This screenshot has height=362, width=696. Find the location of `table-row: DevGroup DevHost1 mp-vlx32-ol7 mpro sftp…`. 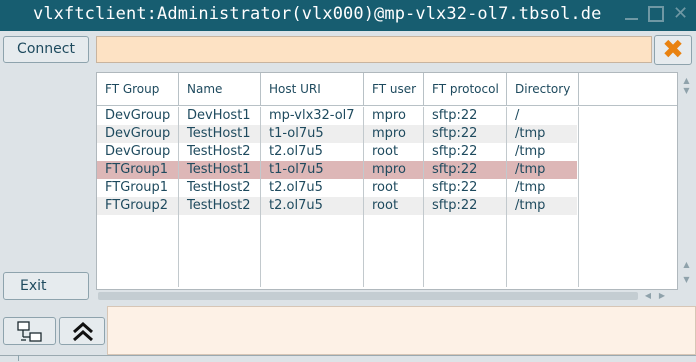

table-row: DevGroup DevHost1 mp-vlx32-ol7 mpro sftp… is located at coordinates (337, 116).